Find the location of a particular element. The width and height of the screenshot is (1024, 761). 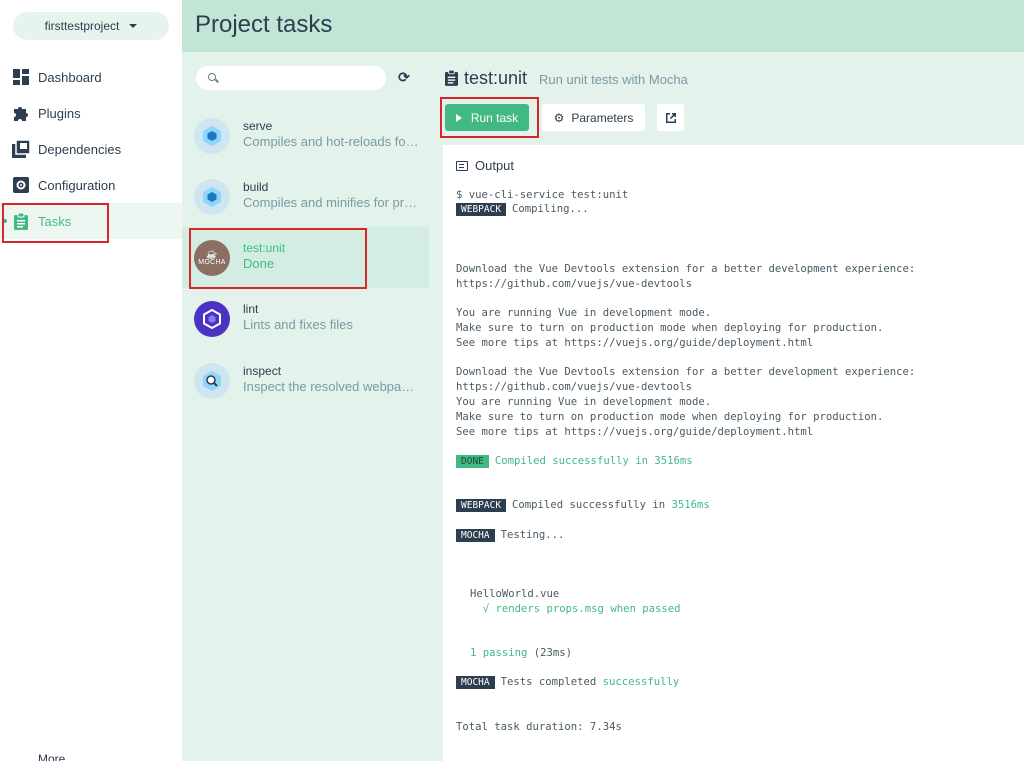

sidebar-item-dependencies: Dependencies is located at coordinates (91, 149).